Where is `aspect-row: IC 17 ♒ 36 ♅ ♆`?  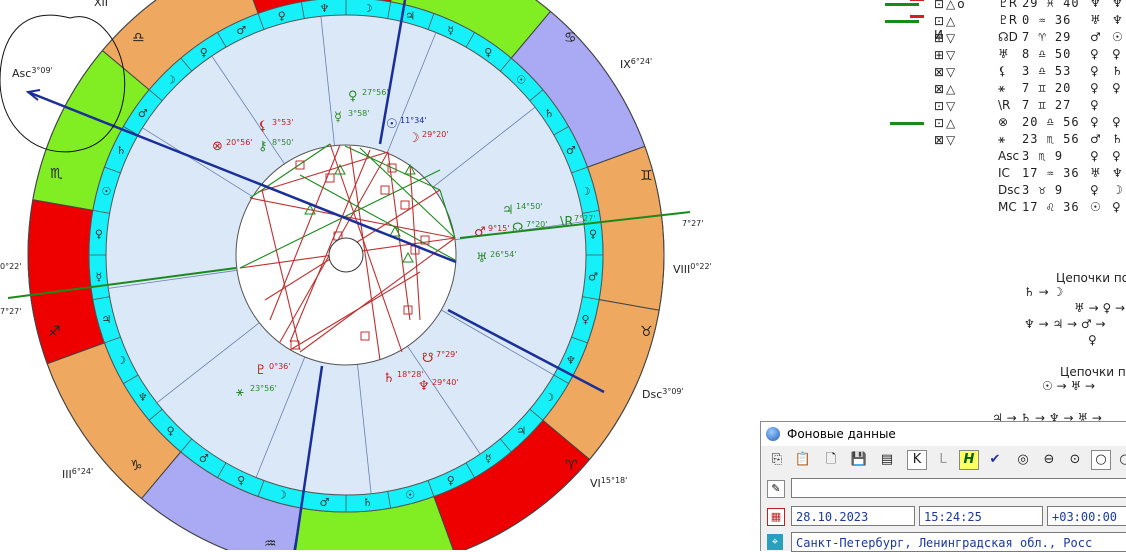 aspect-row: IC 17 ♒ 36 ♅ ♆ is located at coordinates (1003, 174).